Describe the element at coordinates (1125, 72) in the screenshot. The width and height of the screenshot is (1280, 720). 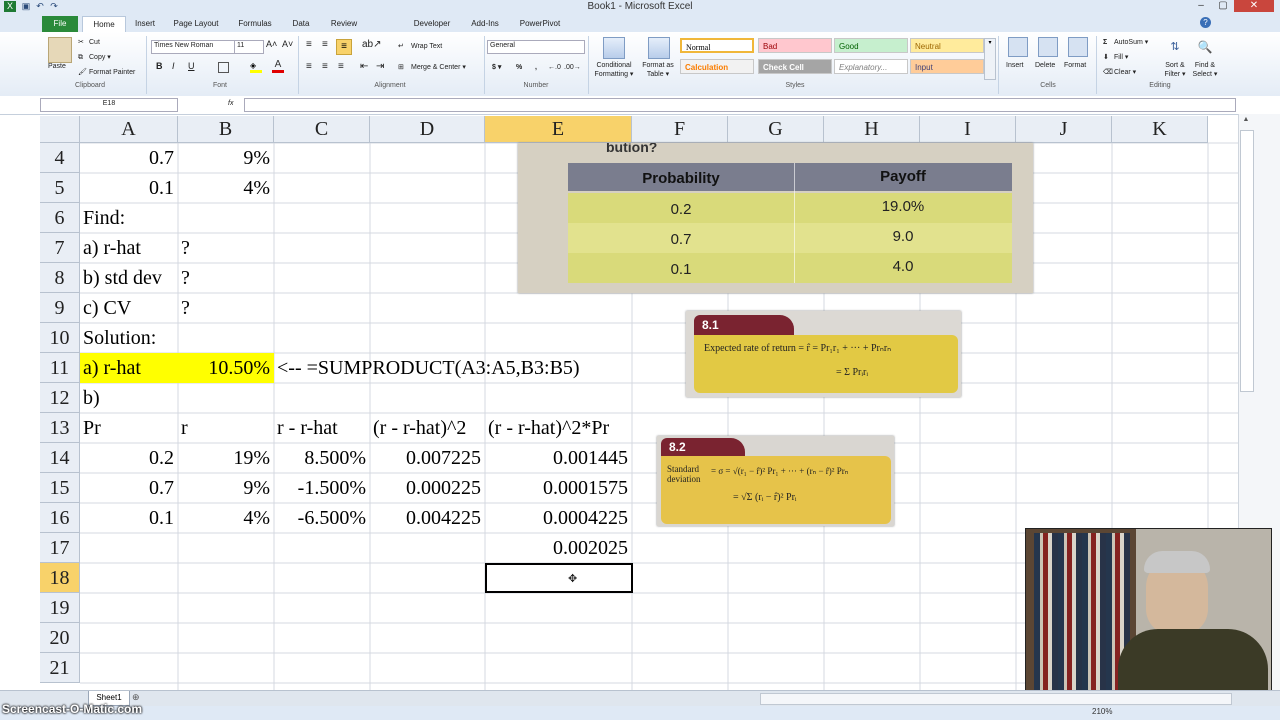
I see `clear-button: Clear ▾` at that location.